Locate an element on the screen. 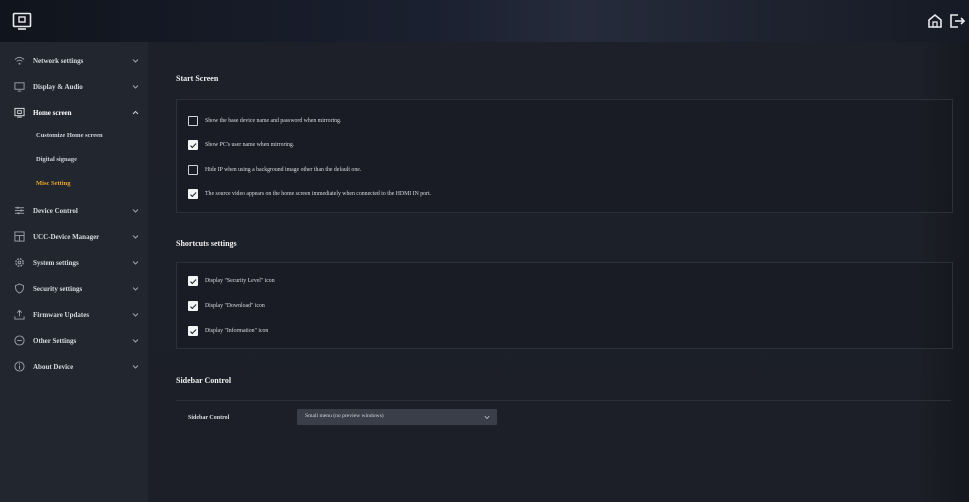 The image size is (969, 502). sidebar-item-network-settings: Network settings is located at coordinates (74, 61).